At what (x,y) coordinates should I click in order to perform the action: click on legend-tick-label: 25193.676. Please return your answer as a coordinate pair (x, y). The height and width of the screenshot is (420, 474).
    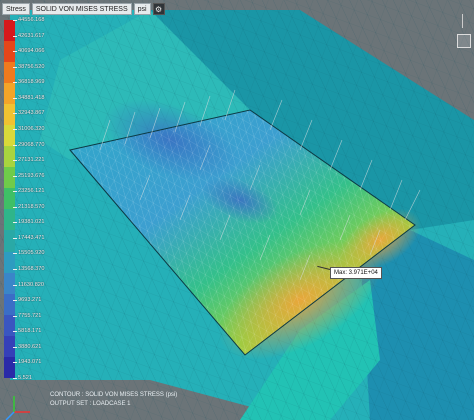
    Looking at the image, I should click on (31, 175).